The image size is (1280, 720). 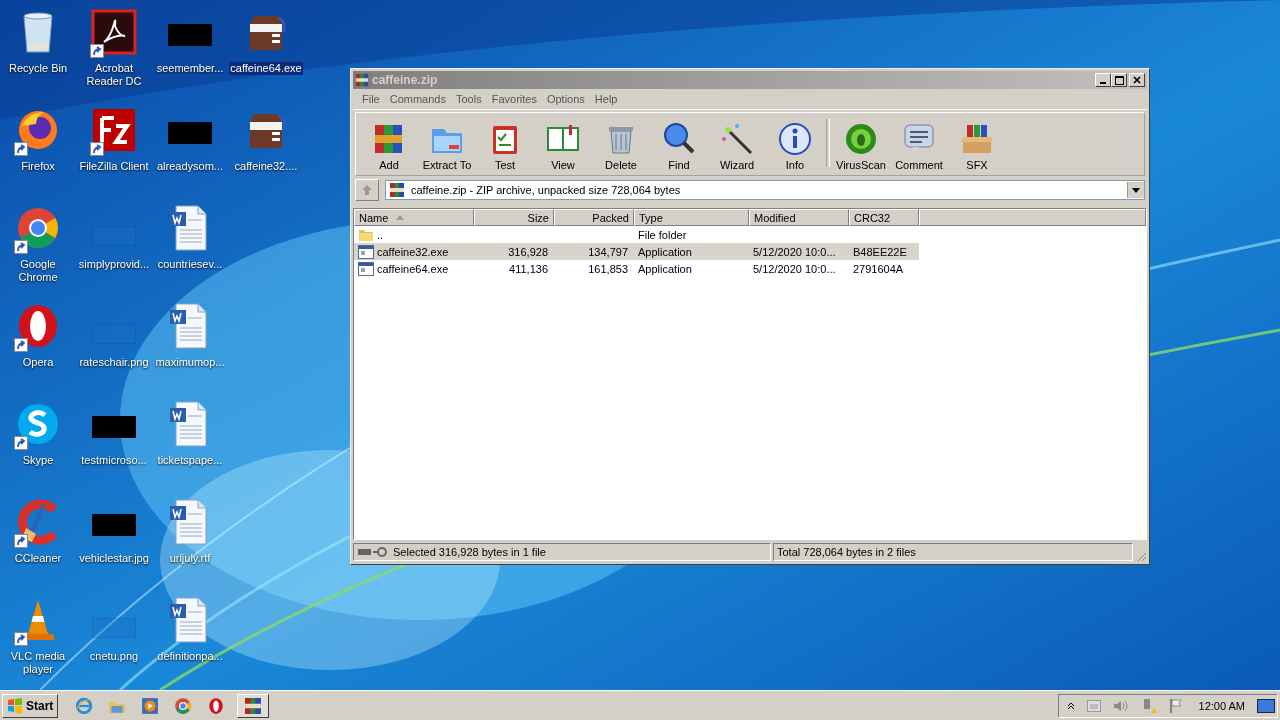 I want to click on menu-item: Commands, so click(x=417, y=99).